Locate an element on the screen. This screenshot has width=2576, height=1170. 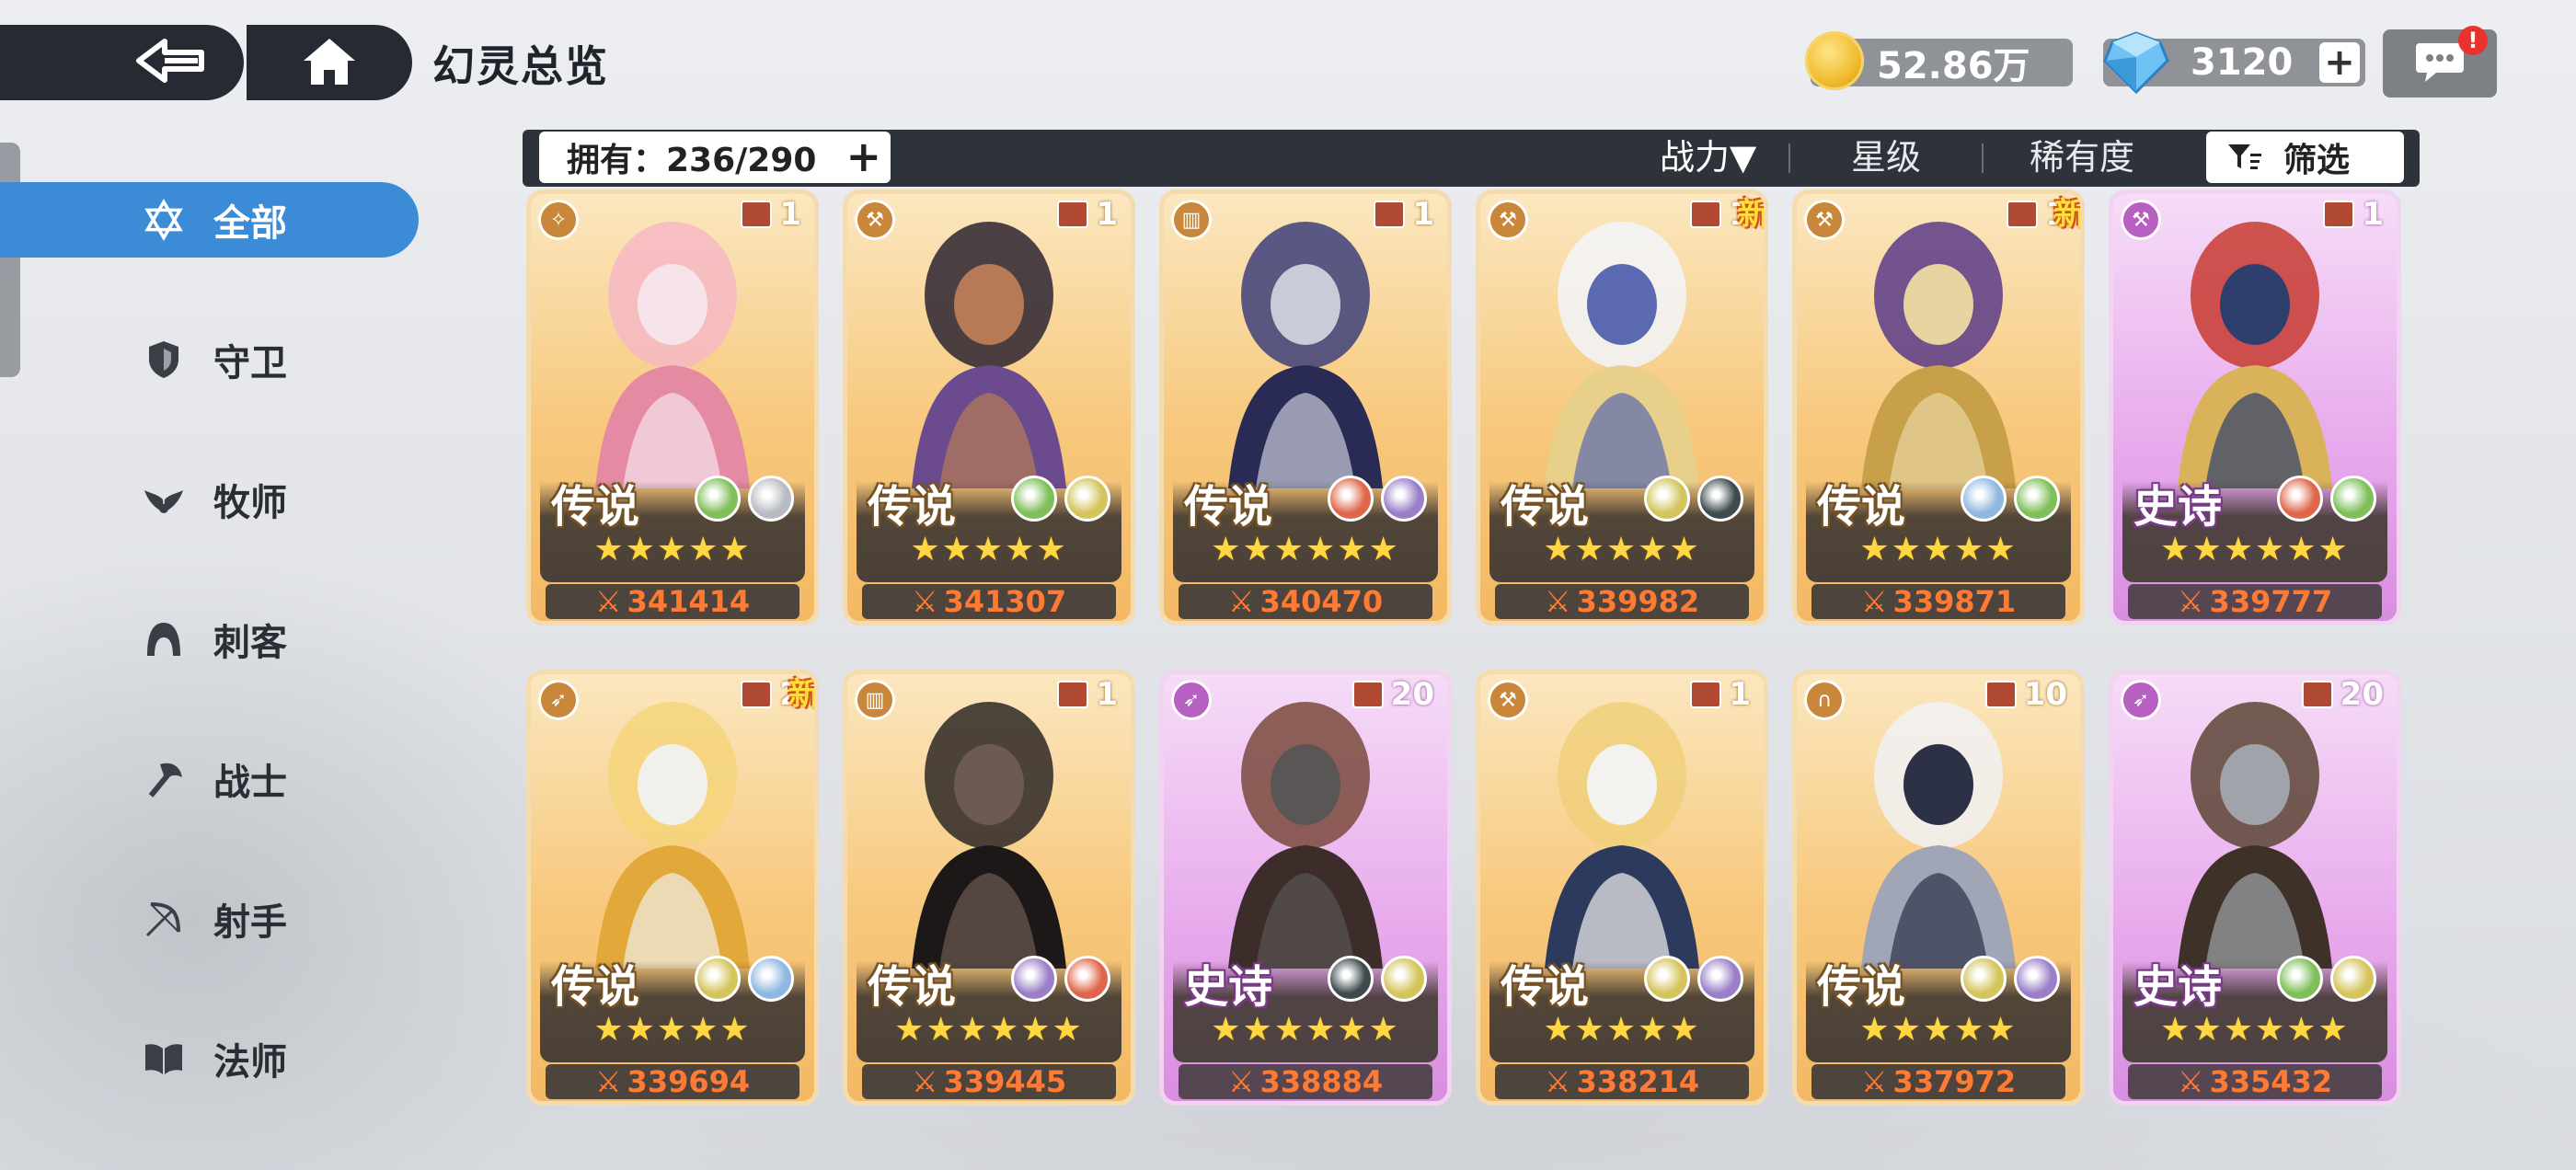
hero-card: ✧ 1 传说 ★★★★★ ⚔ 341414 is located at coordinates (672, 407).